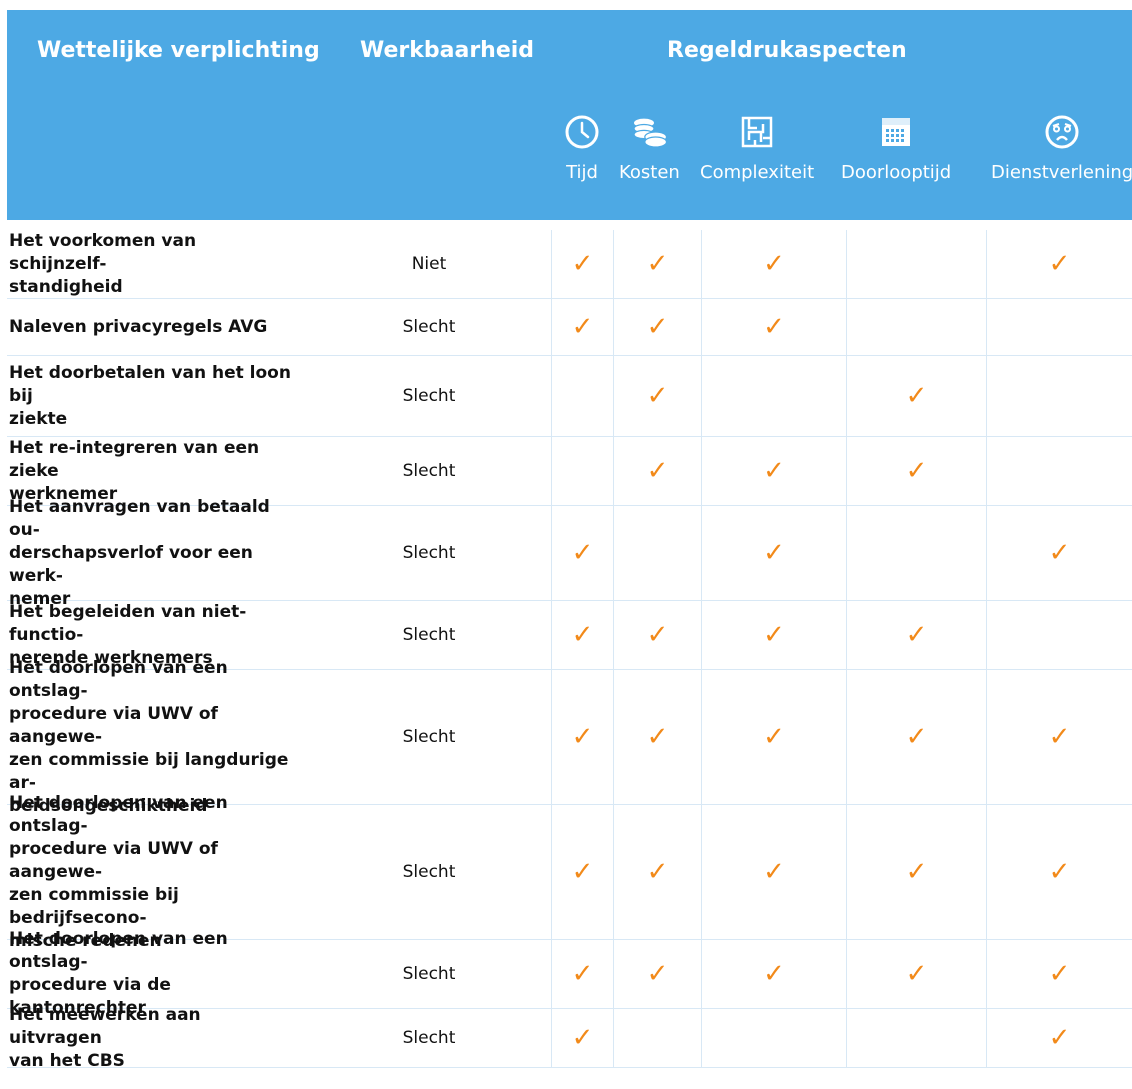 The width and height of the screenshot is (1132, 1089). Describe the element at coordinates (138, 326) in the screenshot. I see `obligation-text-line: Naleven privacyregels AVG` at that location.